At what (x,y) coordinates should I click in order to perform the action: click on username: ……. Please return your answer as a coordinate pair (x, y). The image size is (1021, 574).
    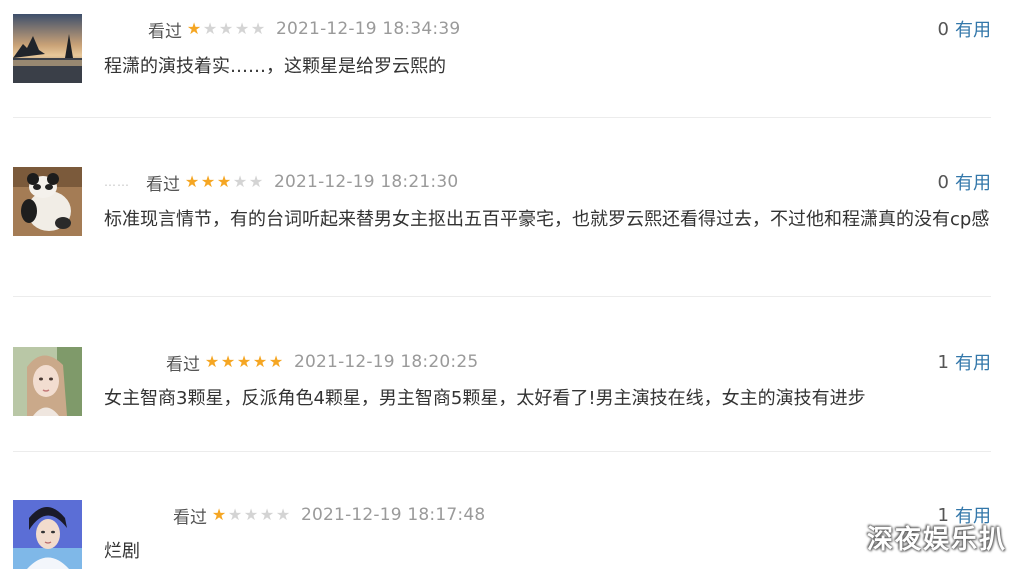
    Looking at the image, I should click on (117, 182).